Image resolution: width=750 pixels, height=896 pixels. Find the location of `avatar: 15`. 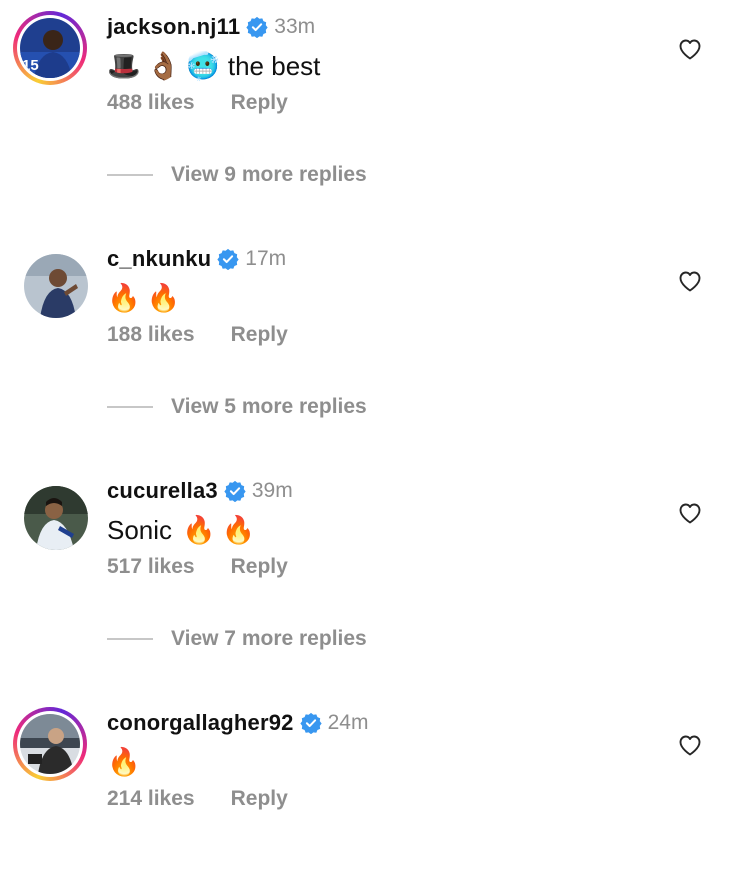

avatar: 15 is located at coordinates (50, 48).